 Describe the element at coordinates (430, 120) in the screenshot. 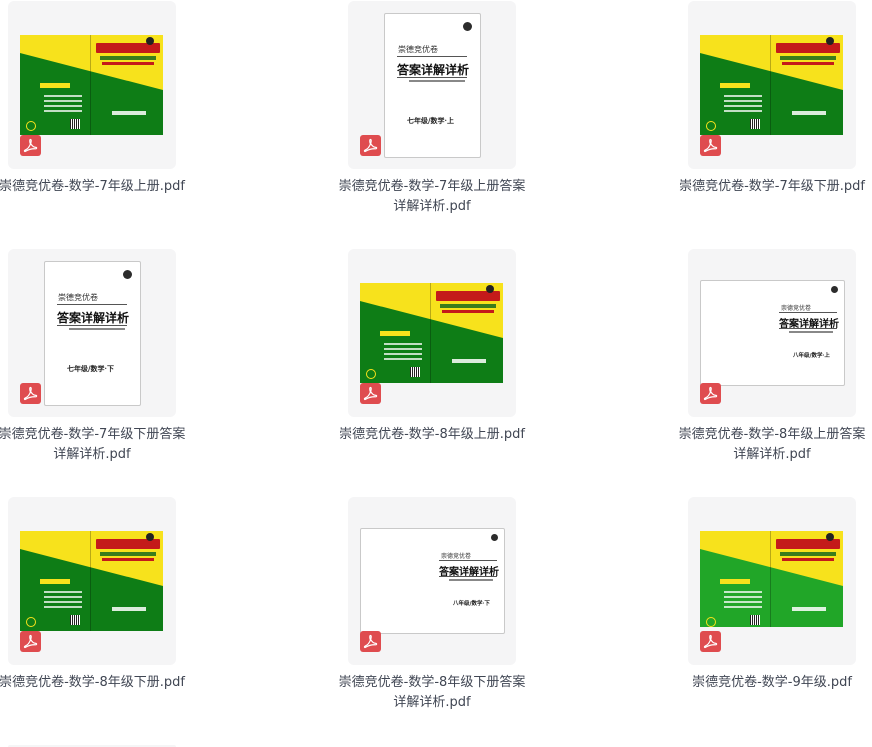

I see `cover-grade-text: 七年级/数学·上` at that location.